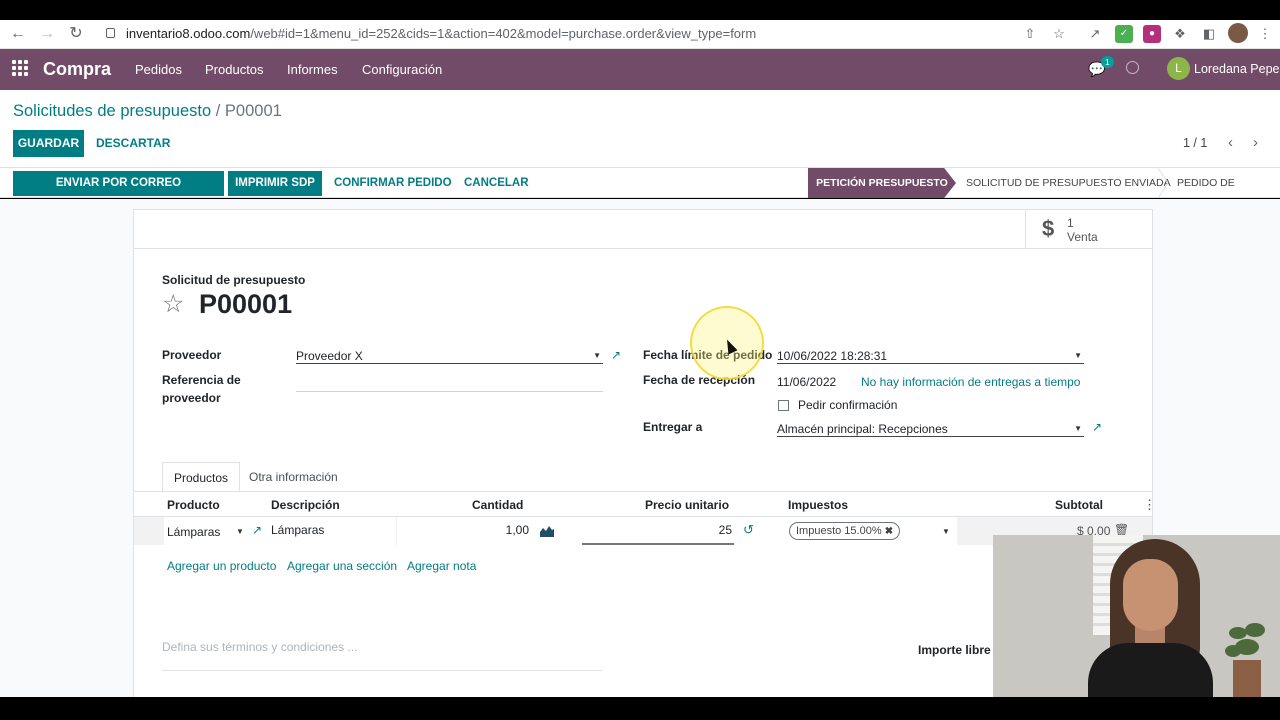 This screenshot has width=1280, height=720. I want to click on stage-separator-icon, so click(1163, 183).